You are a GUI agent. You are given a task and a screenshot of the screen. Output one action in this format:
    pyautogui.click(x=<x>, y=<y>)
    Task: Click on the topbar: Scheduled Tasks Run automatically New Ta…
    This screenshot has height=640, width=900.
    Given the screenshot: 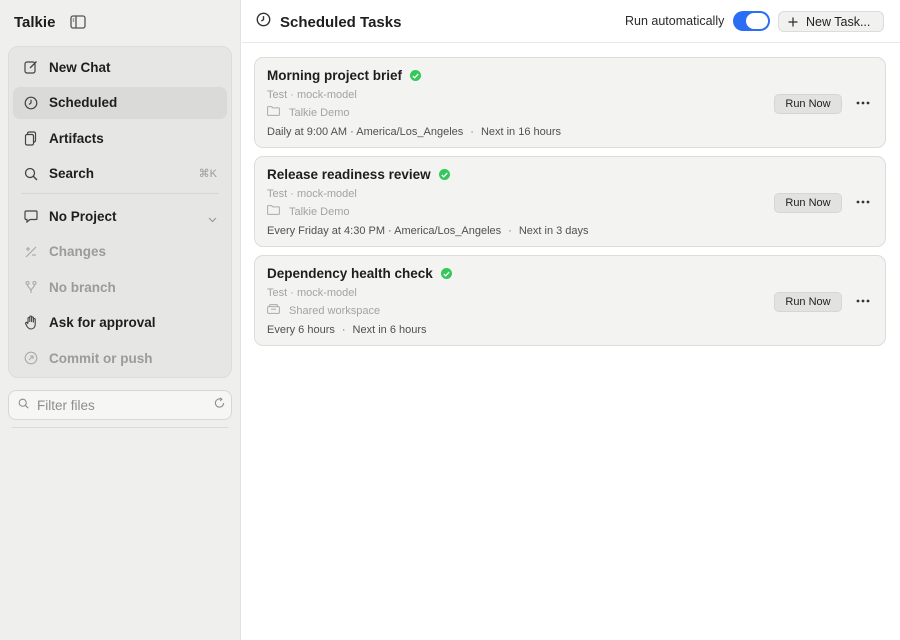 What is the action you would take?
    pyautogui.click(x=571, y=21)
    